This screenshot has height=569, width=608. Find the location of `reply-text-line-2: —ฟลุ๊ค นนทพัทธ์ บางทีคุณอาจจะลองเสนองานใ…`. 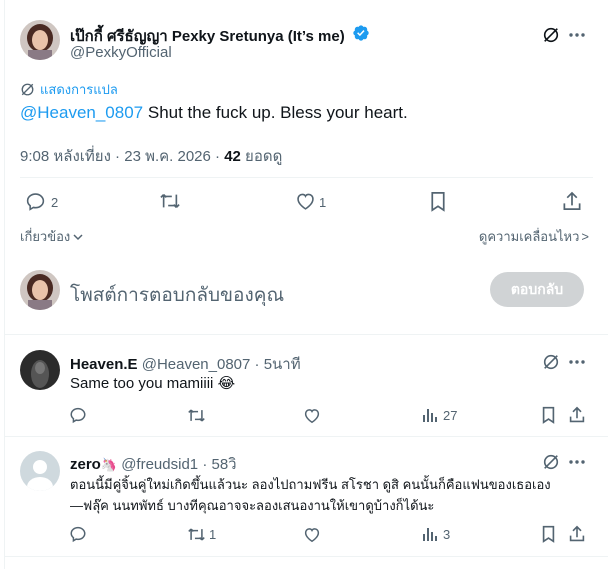

reply-text-line-2: —ฟลุ๊ค นนทพัทธ์ บางทีคุณอาจจะลองเสนองานใ… is located at coordinates (252, 505).